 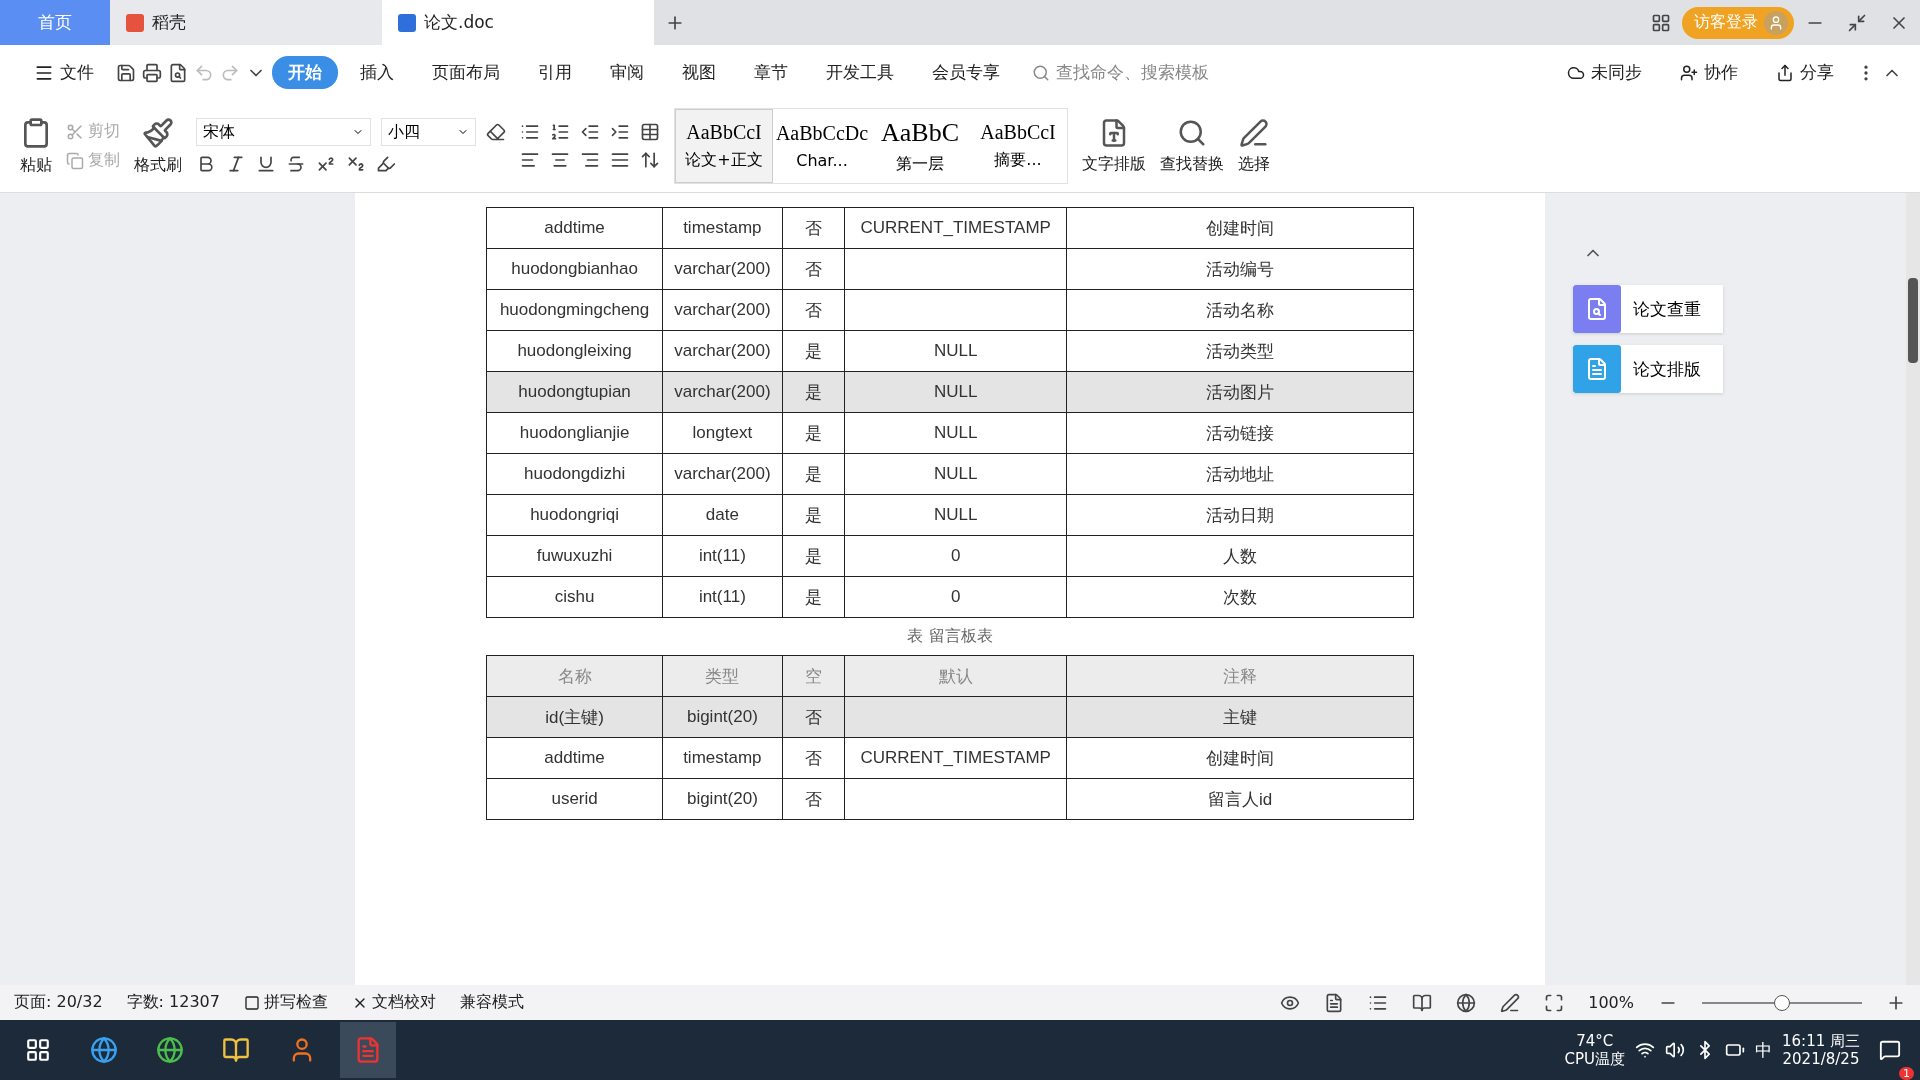 I want to click on document-tab: 稻壳, so click(x=246, y=22).